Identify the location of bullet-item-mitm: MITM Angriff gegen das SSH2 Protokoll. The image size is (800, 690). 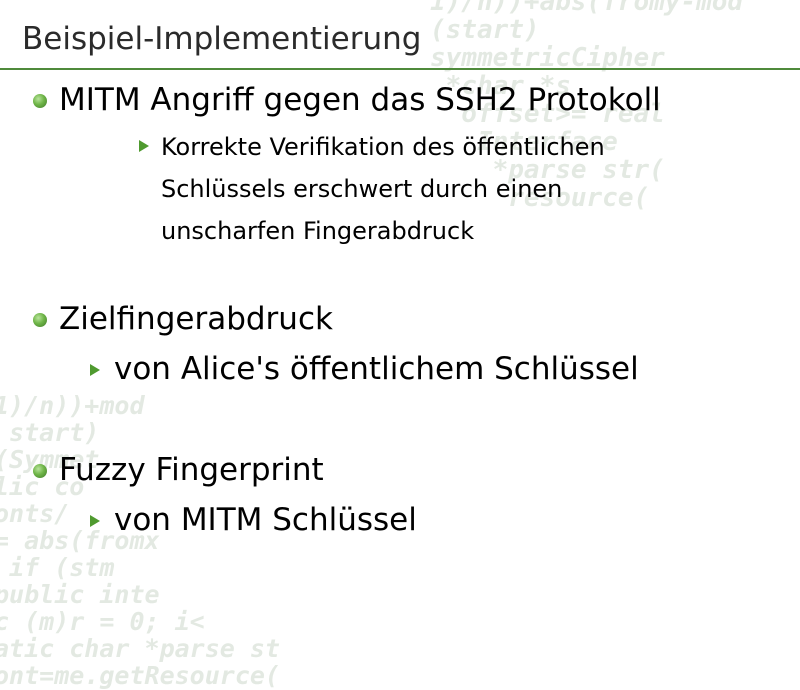
(360, 100).